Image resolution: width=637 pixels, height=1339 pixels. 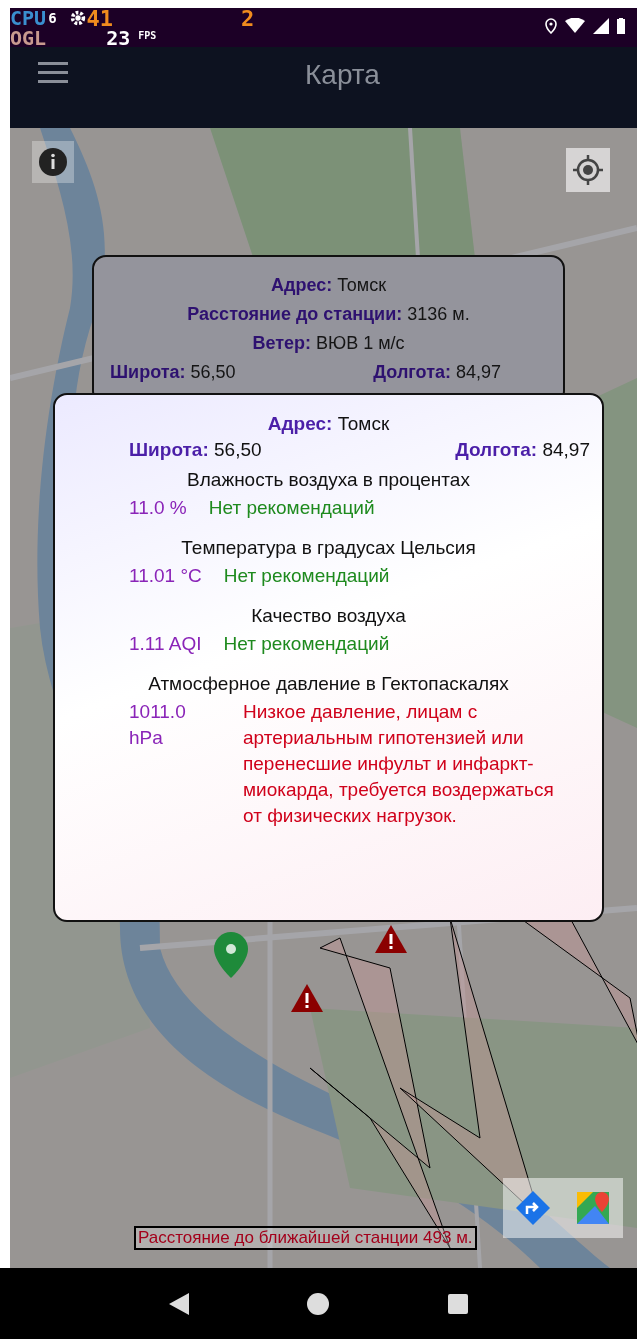 I want to click on battery-icon, so click(x=621, y=26).